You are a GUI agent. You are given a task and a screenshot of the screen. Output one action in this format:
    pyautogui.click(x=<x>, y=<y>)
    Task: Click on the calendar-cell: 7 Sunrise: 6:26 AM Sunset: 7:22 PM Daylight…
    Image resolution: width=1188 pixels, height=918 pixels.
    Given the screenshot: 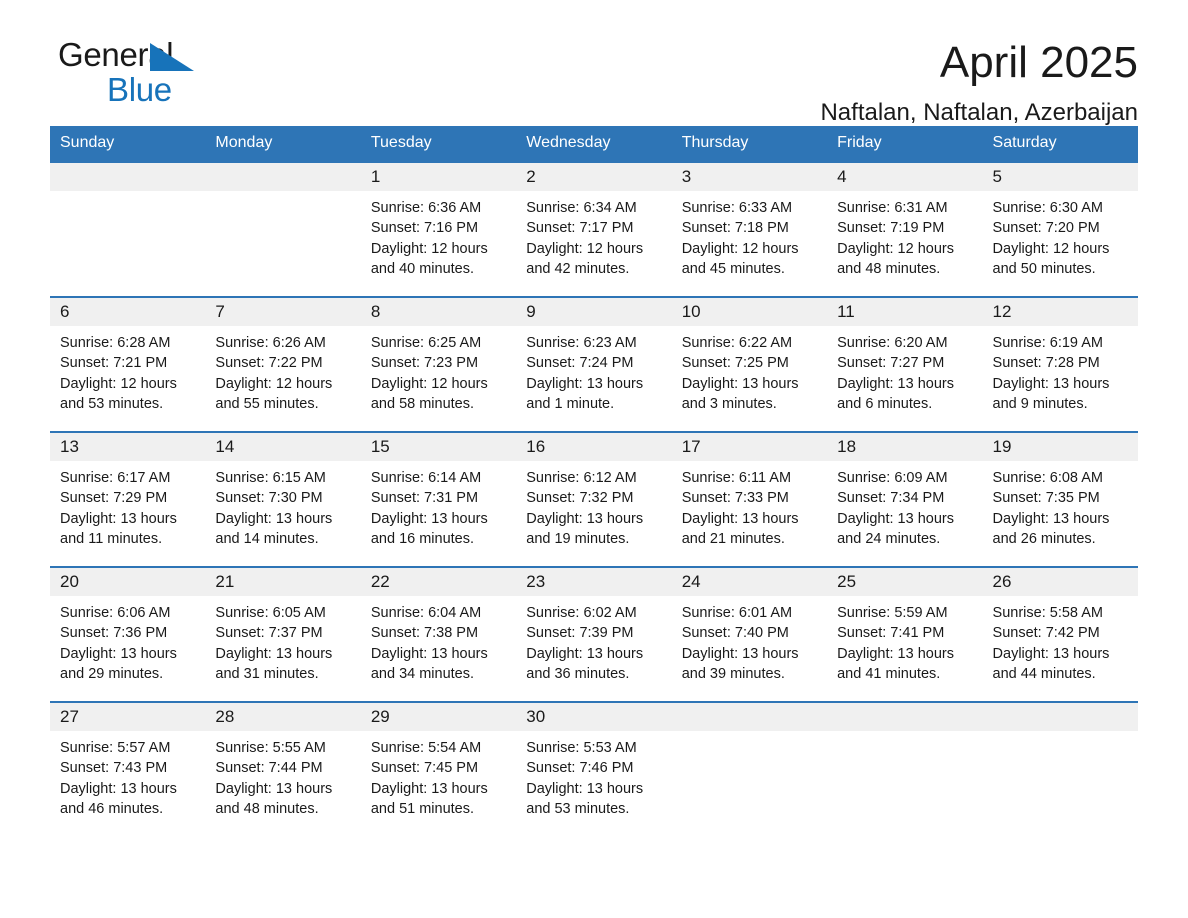 What is the action you would take?
    pyautogui.click(x=283, y=363)
    